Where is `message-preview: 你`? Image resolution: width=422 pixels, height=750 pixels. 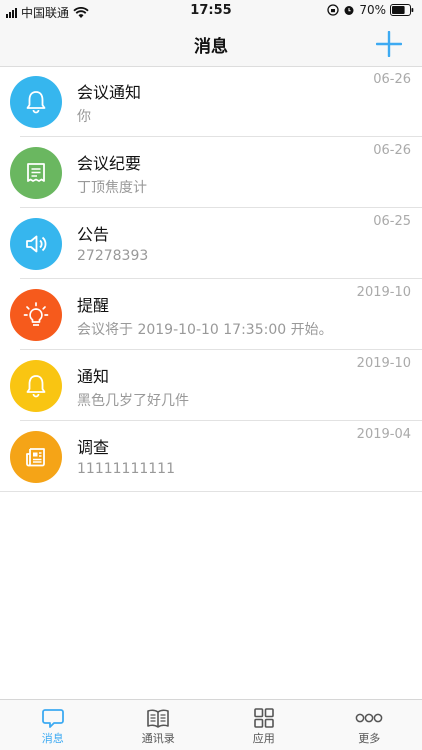
message-preview: 你 is located at coordinates (84, 117).